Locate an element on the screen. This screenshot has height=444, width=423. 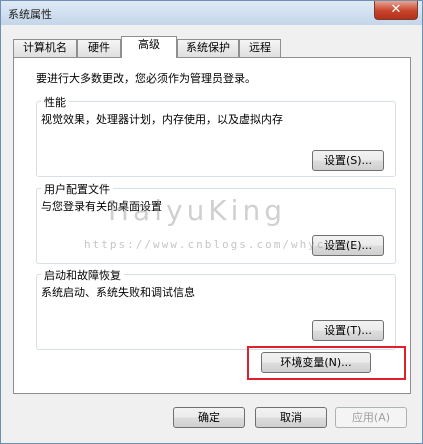
ok-button: 确定 is located at coordinates (209, 417).